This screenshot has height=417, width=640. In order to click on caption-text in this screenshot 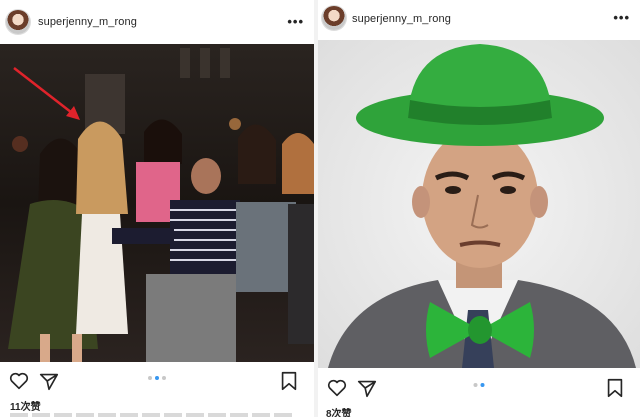, I will do `click(152, 415)`.